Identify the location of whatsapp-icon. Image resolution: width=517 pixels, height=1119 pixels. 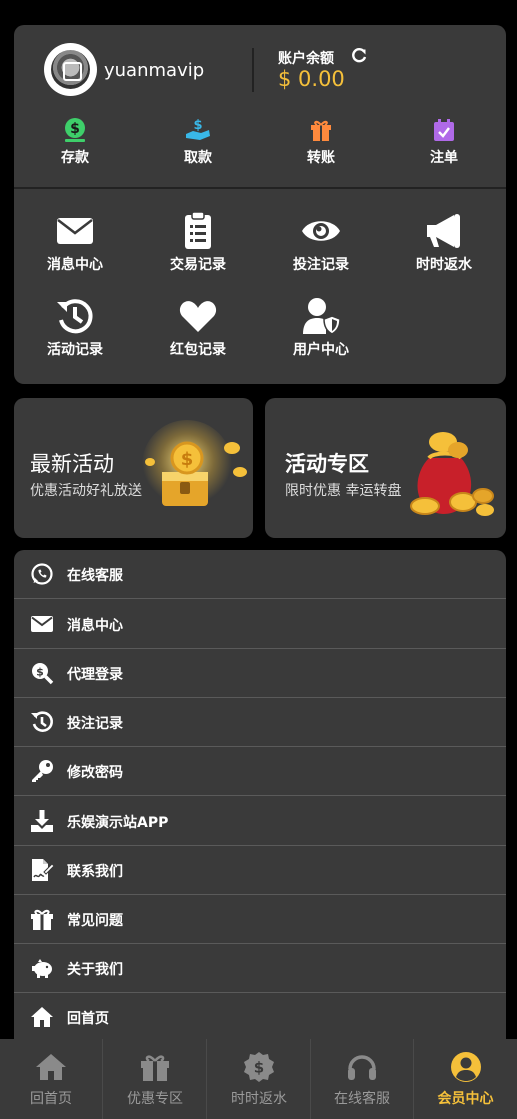
(42, 574).